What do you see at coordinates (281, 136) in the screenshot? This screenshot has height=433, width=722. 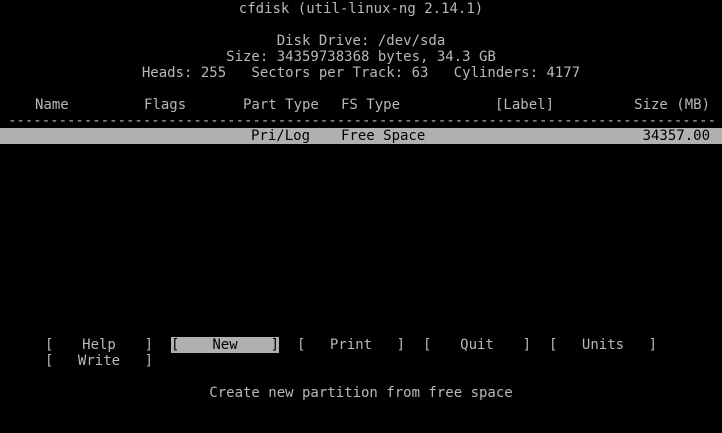 I see `partition-part-type: Pri/Log` at bounding box center [281, 136].